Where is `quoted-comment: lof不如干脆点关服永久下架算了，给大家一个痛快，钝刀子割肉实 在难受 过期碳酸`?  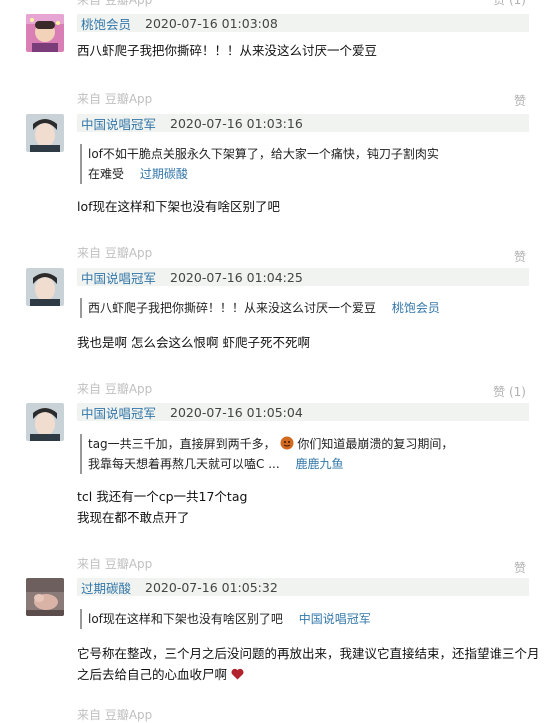 quoted-comment: lof不如干脆点关服永久下架算了，给大家一个痛快，钝刀子割肉实 在难受 过期碳酸 is located at coordinates (294, 164).